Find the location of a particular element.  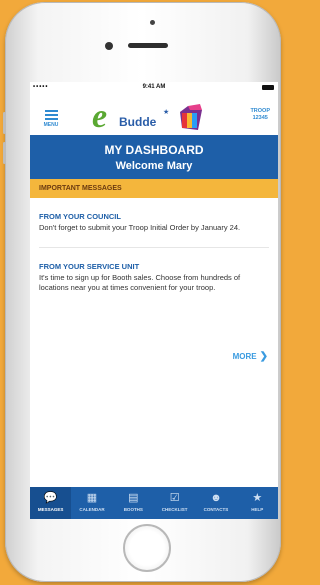

chevron-right-icon: ❯ is located at coordinates (263, 356).